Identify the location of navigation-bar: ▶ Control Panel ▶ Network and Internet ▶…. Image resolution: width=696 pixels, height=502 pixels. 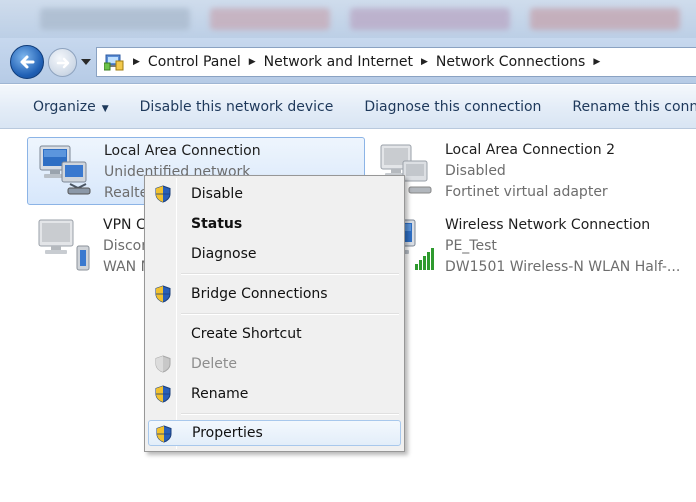
(348, 61).